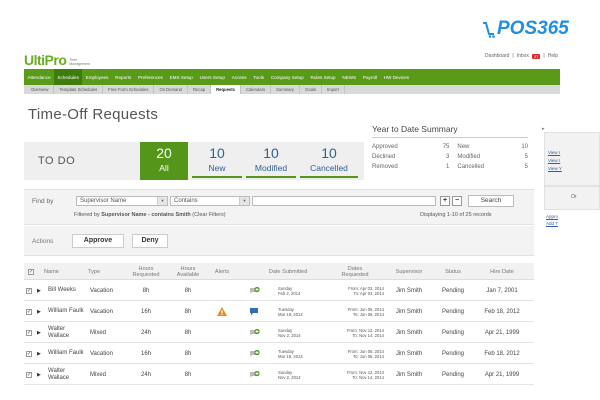 The image size is (600, 400). What do you see at coordinates (79, 89) in the screenshot?
I see `tab-template-schedules: Template Schedules` at bounding box center [79, 89].